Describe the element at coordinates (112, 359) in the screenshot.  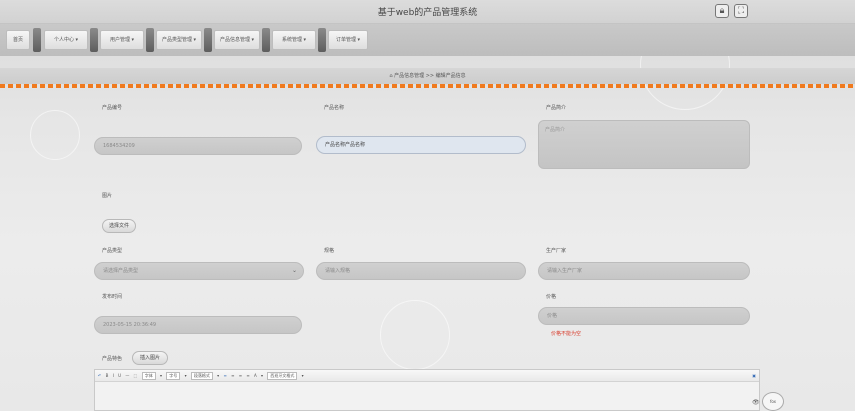
I see `features-label: 产品特色` at that location.